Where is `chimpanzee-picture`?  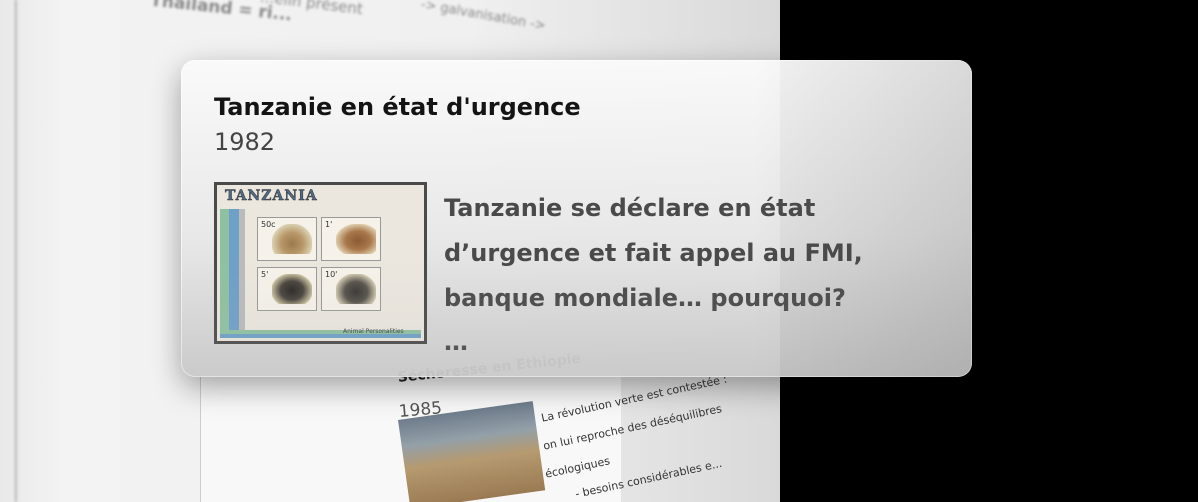
chimpanzee-picture is located at coordinates (292, 289).